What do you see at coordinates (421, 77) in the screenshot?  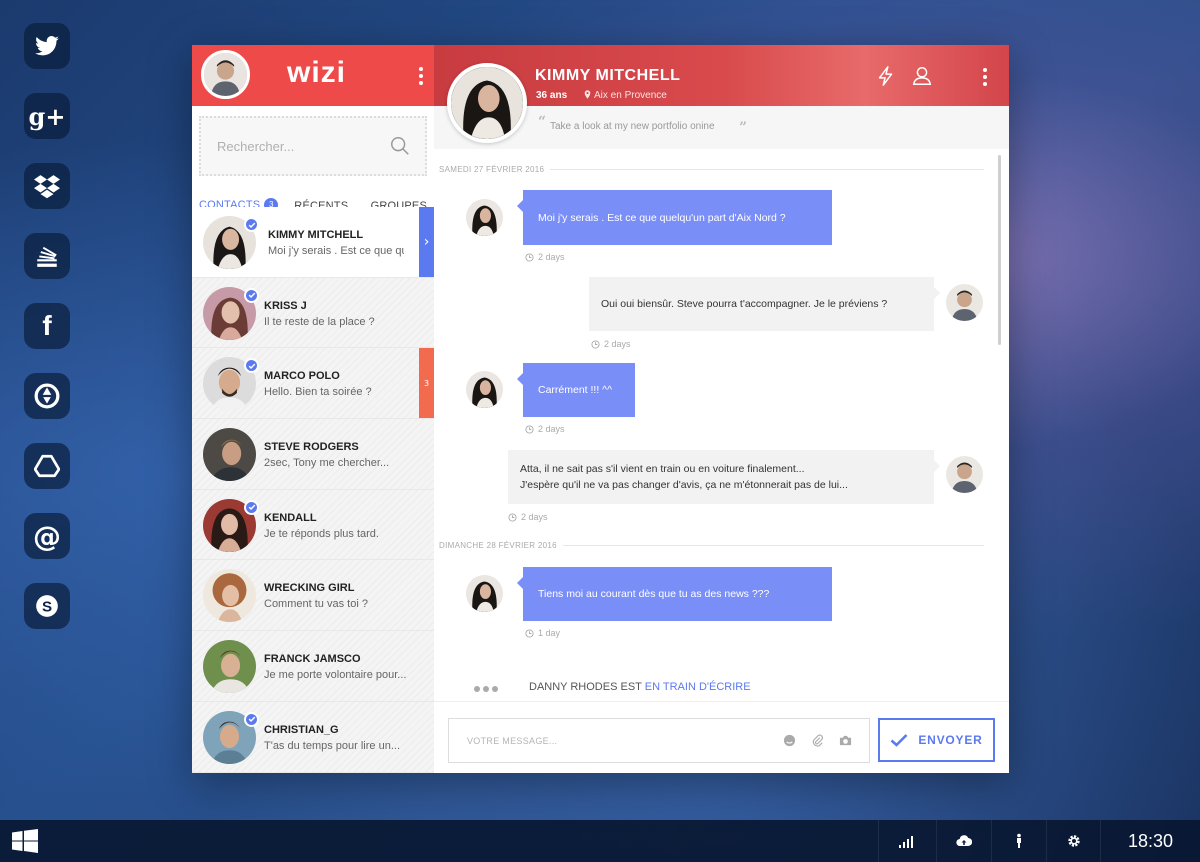 I see `sidebar-menu-icon` at bounding box center [421, 77].